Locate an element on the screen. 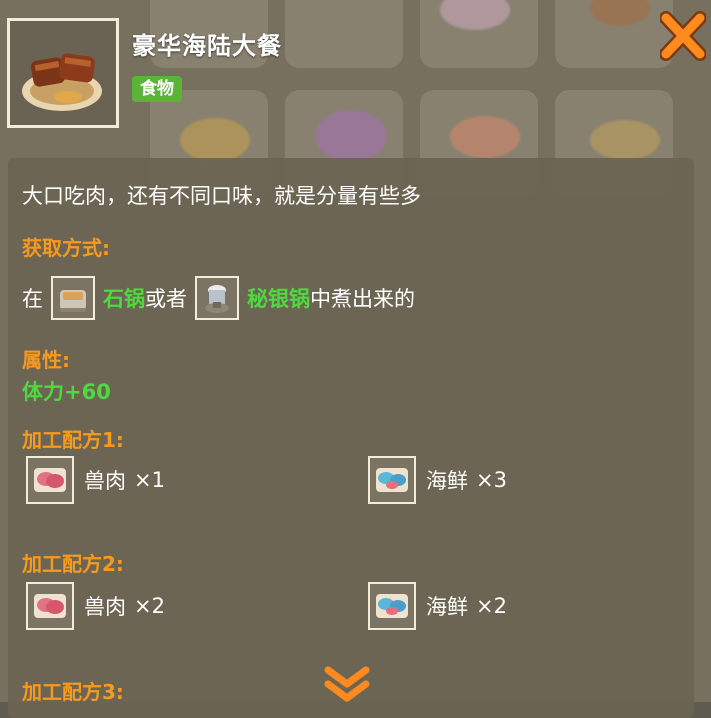 The width and height of the screenshot is (711, 718). ingredient-quantity: ×3 is located at coordinates (491, 480).